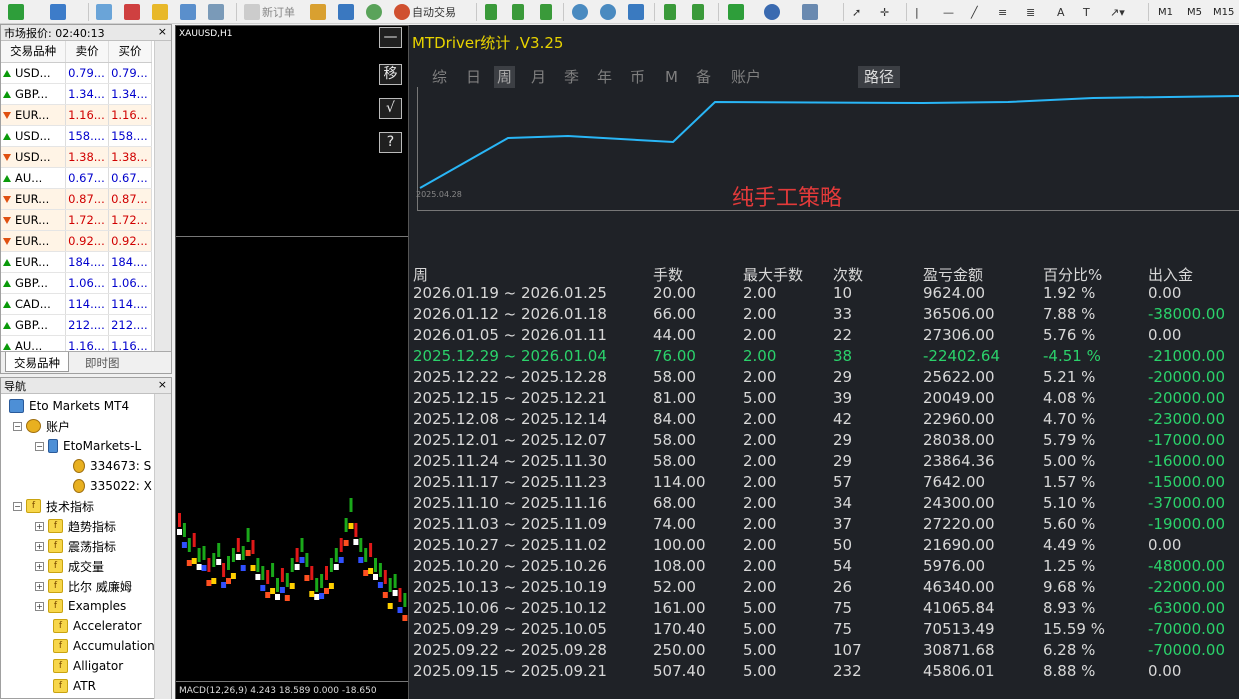 The height and width of the screenshot is (699, 1239). I want to click on column-header-ask: 买价, so click(130, 52).